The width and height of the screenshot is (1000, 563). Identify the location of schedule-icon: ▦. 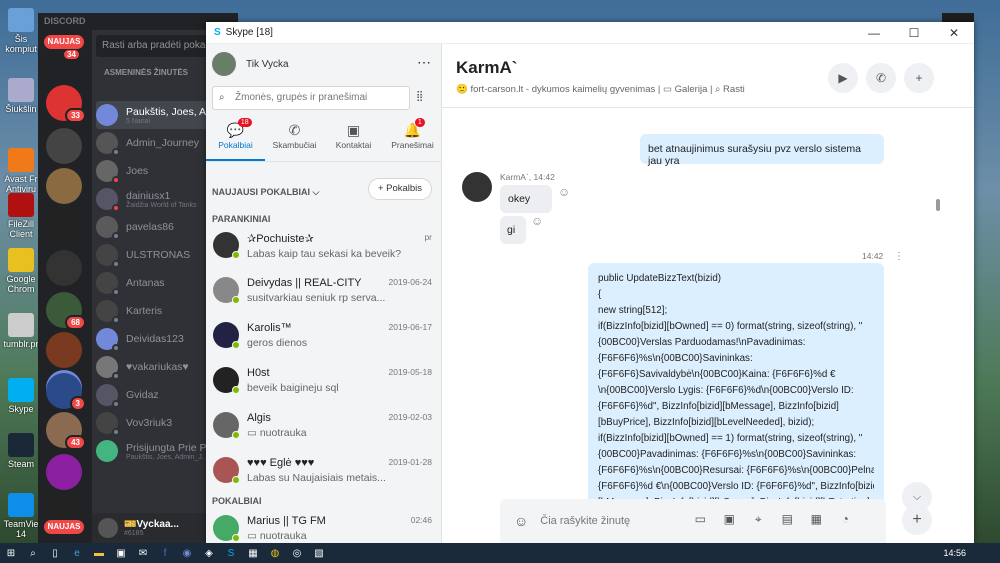
(816, 521).